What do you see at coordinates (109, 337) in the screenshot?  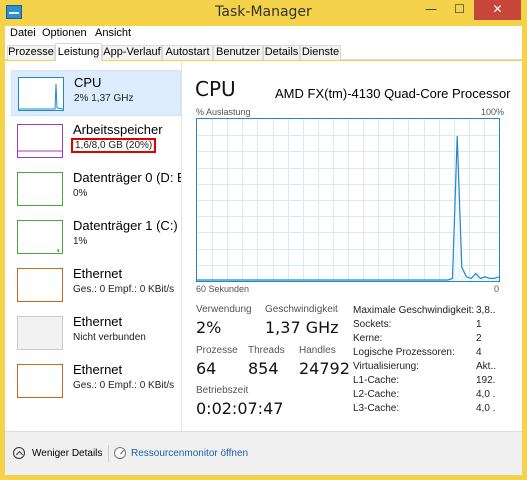 I see `sidebar-item-detail: Nicht verbunden` at bounding box center [109, 337].